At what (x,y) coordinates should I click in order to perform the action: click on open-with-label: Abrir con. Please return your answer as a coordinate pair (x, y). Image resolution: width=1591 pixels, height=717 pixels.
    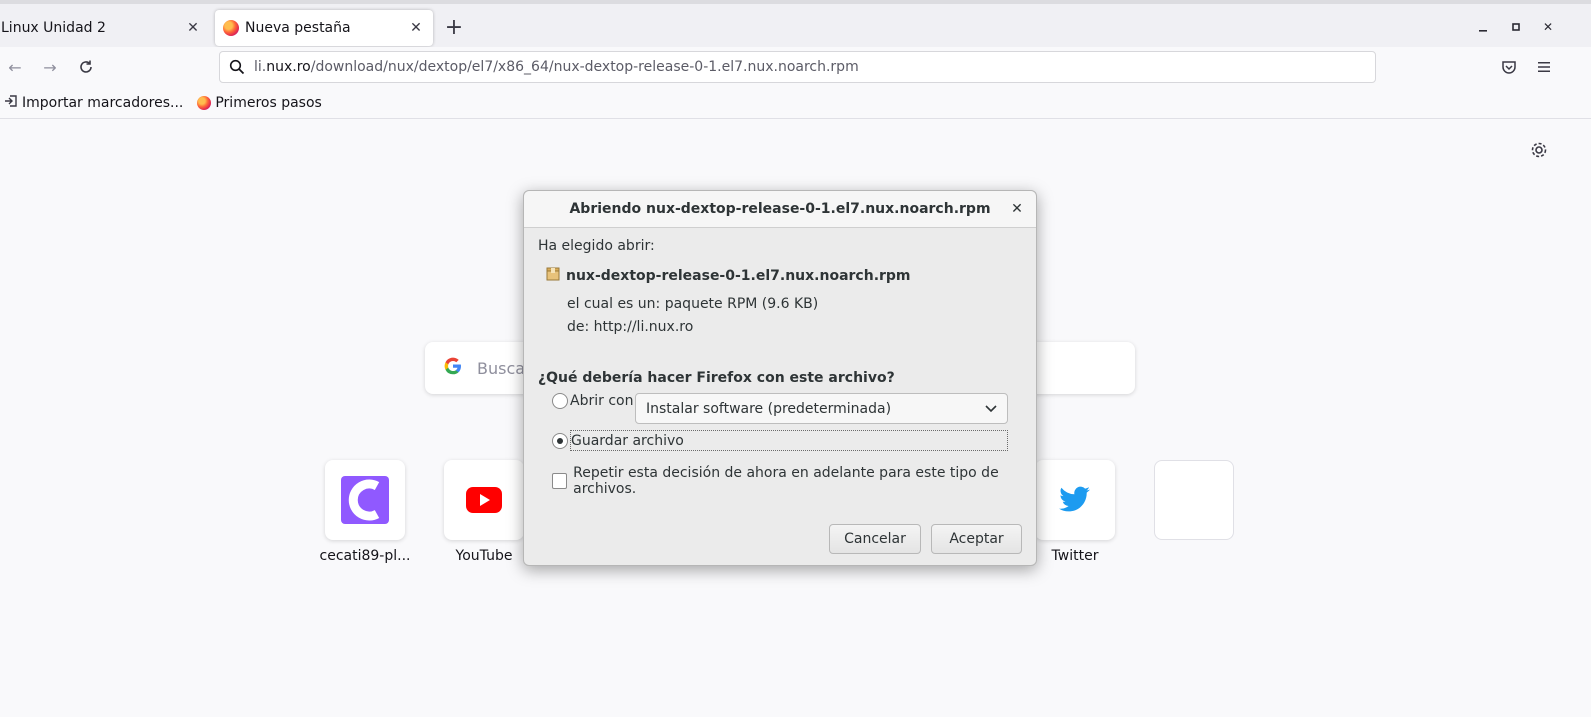
    Looking at the image, I should click on (602, 401).